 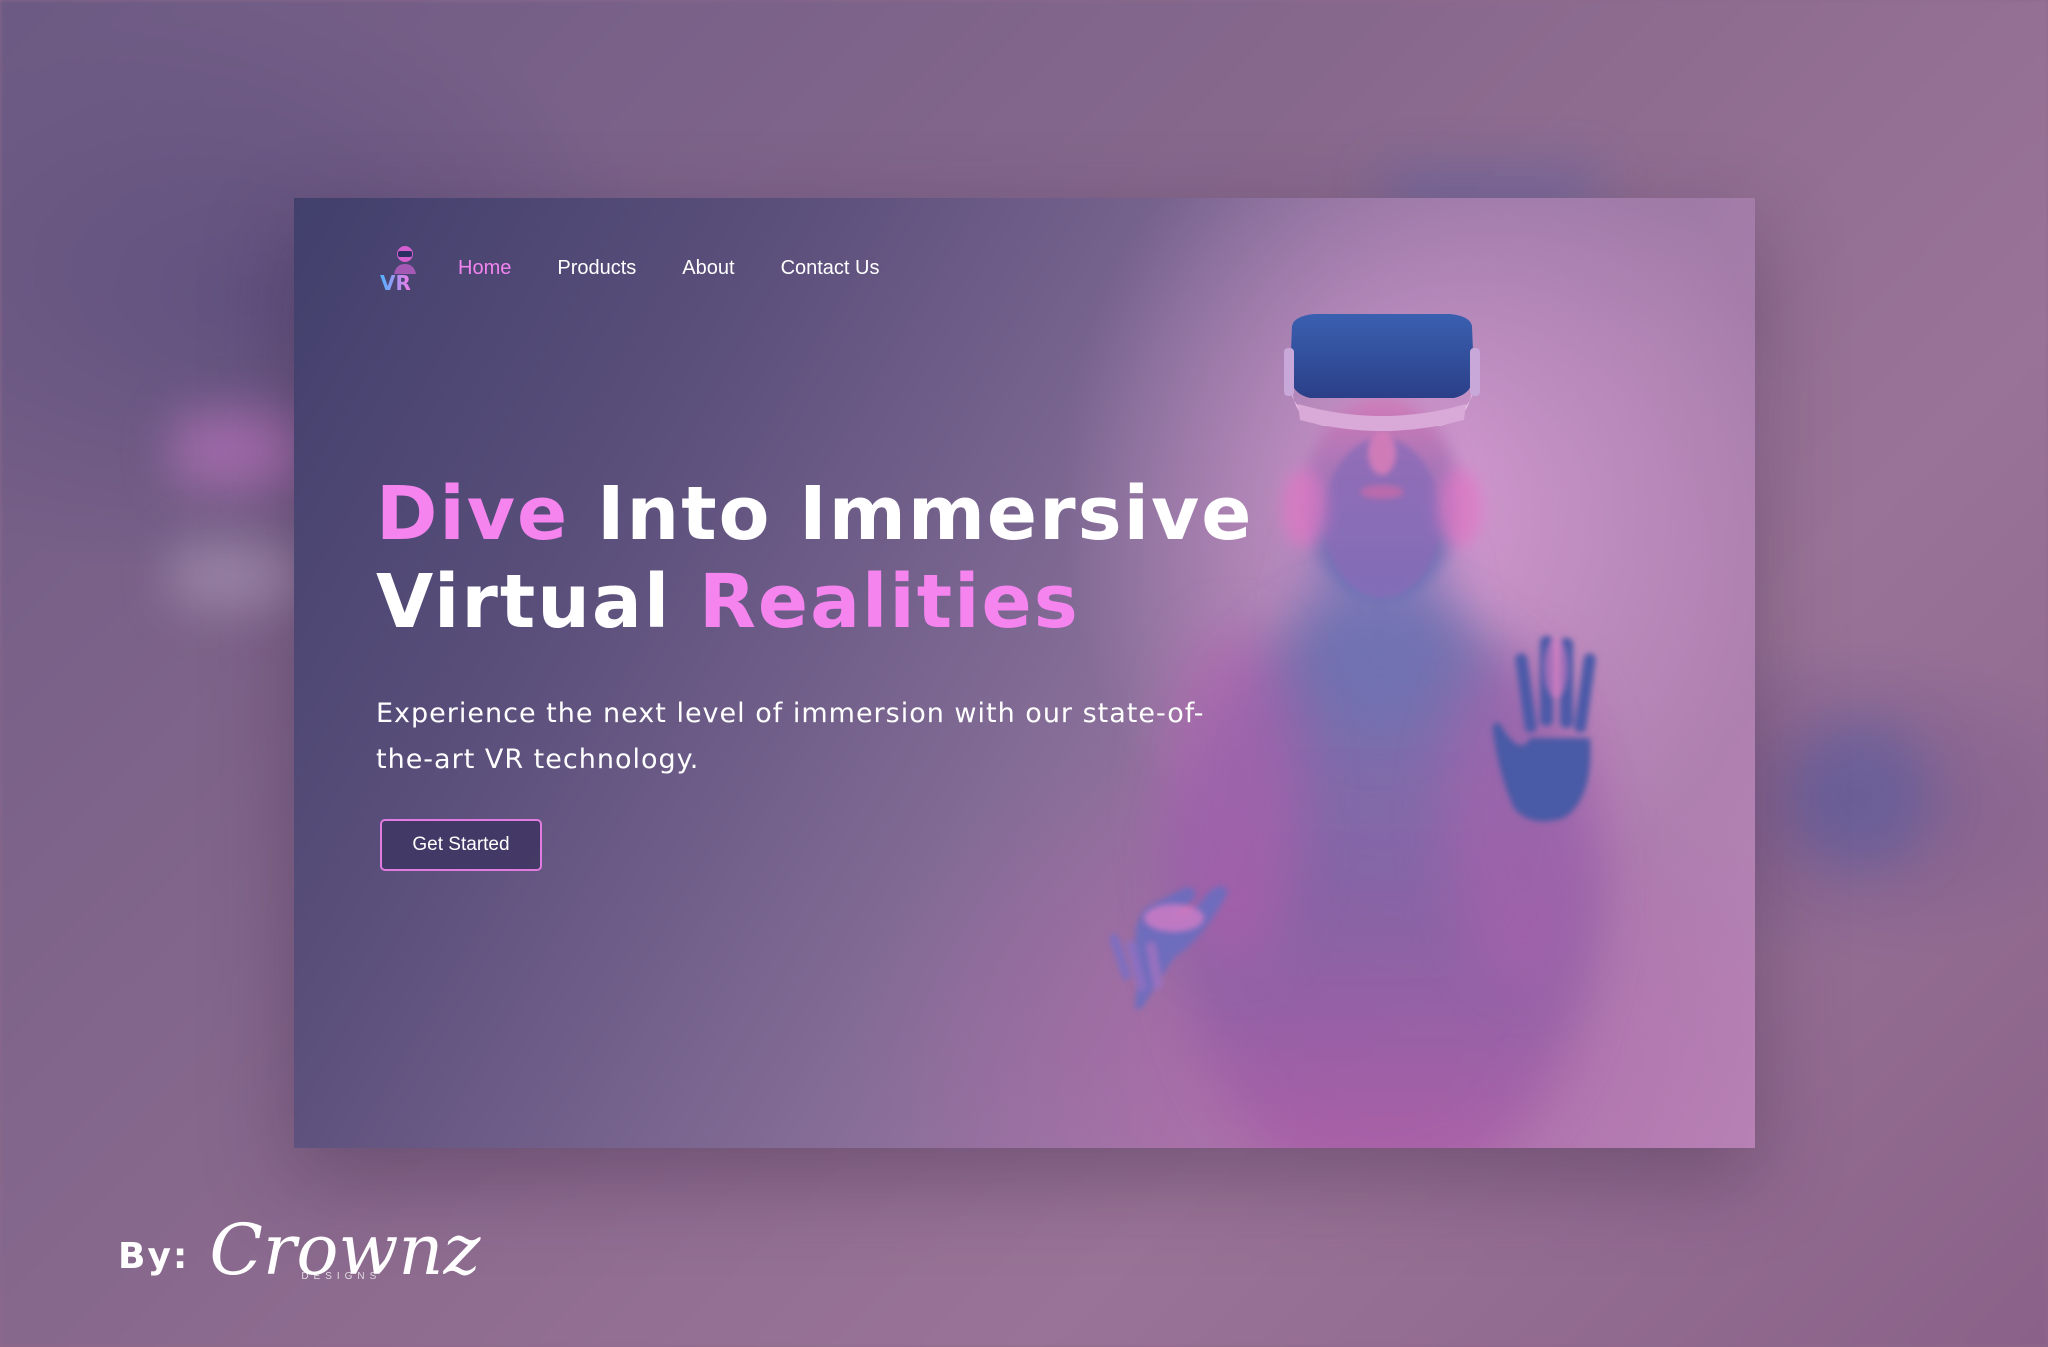 What do you see at coordinates (1356, 731) in the screenshot?
I see `vr-person-image` at bounding box center [1356, 731].